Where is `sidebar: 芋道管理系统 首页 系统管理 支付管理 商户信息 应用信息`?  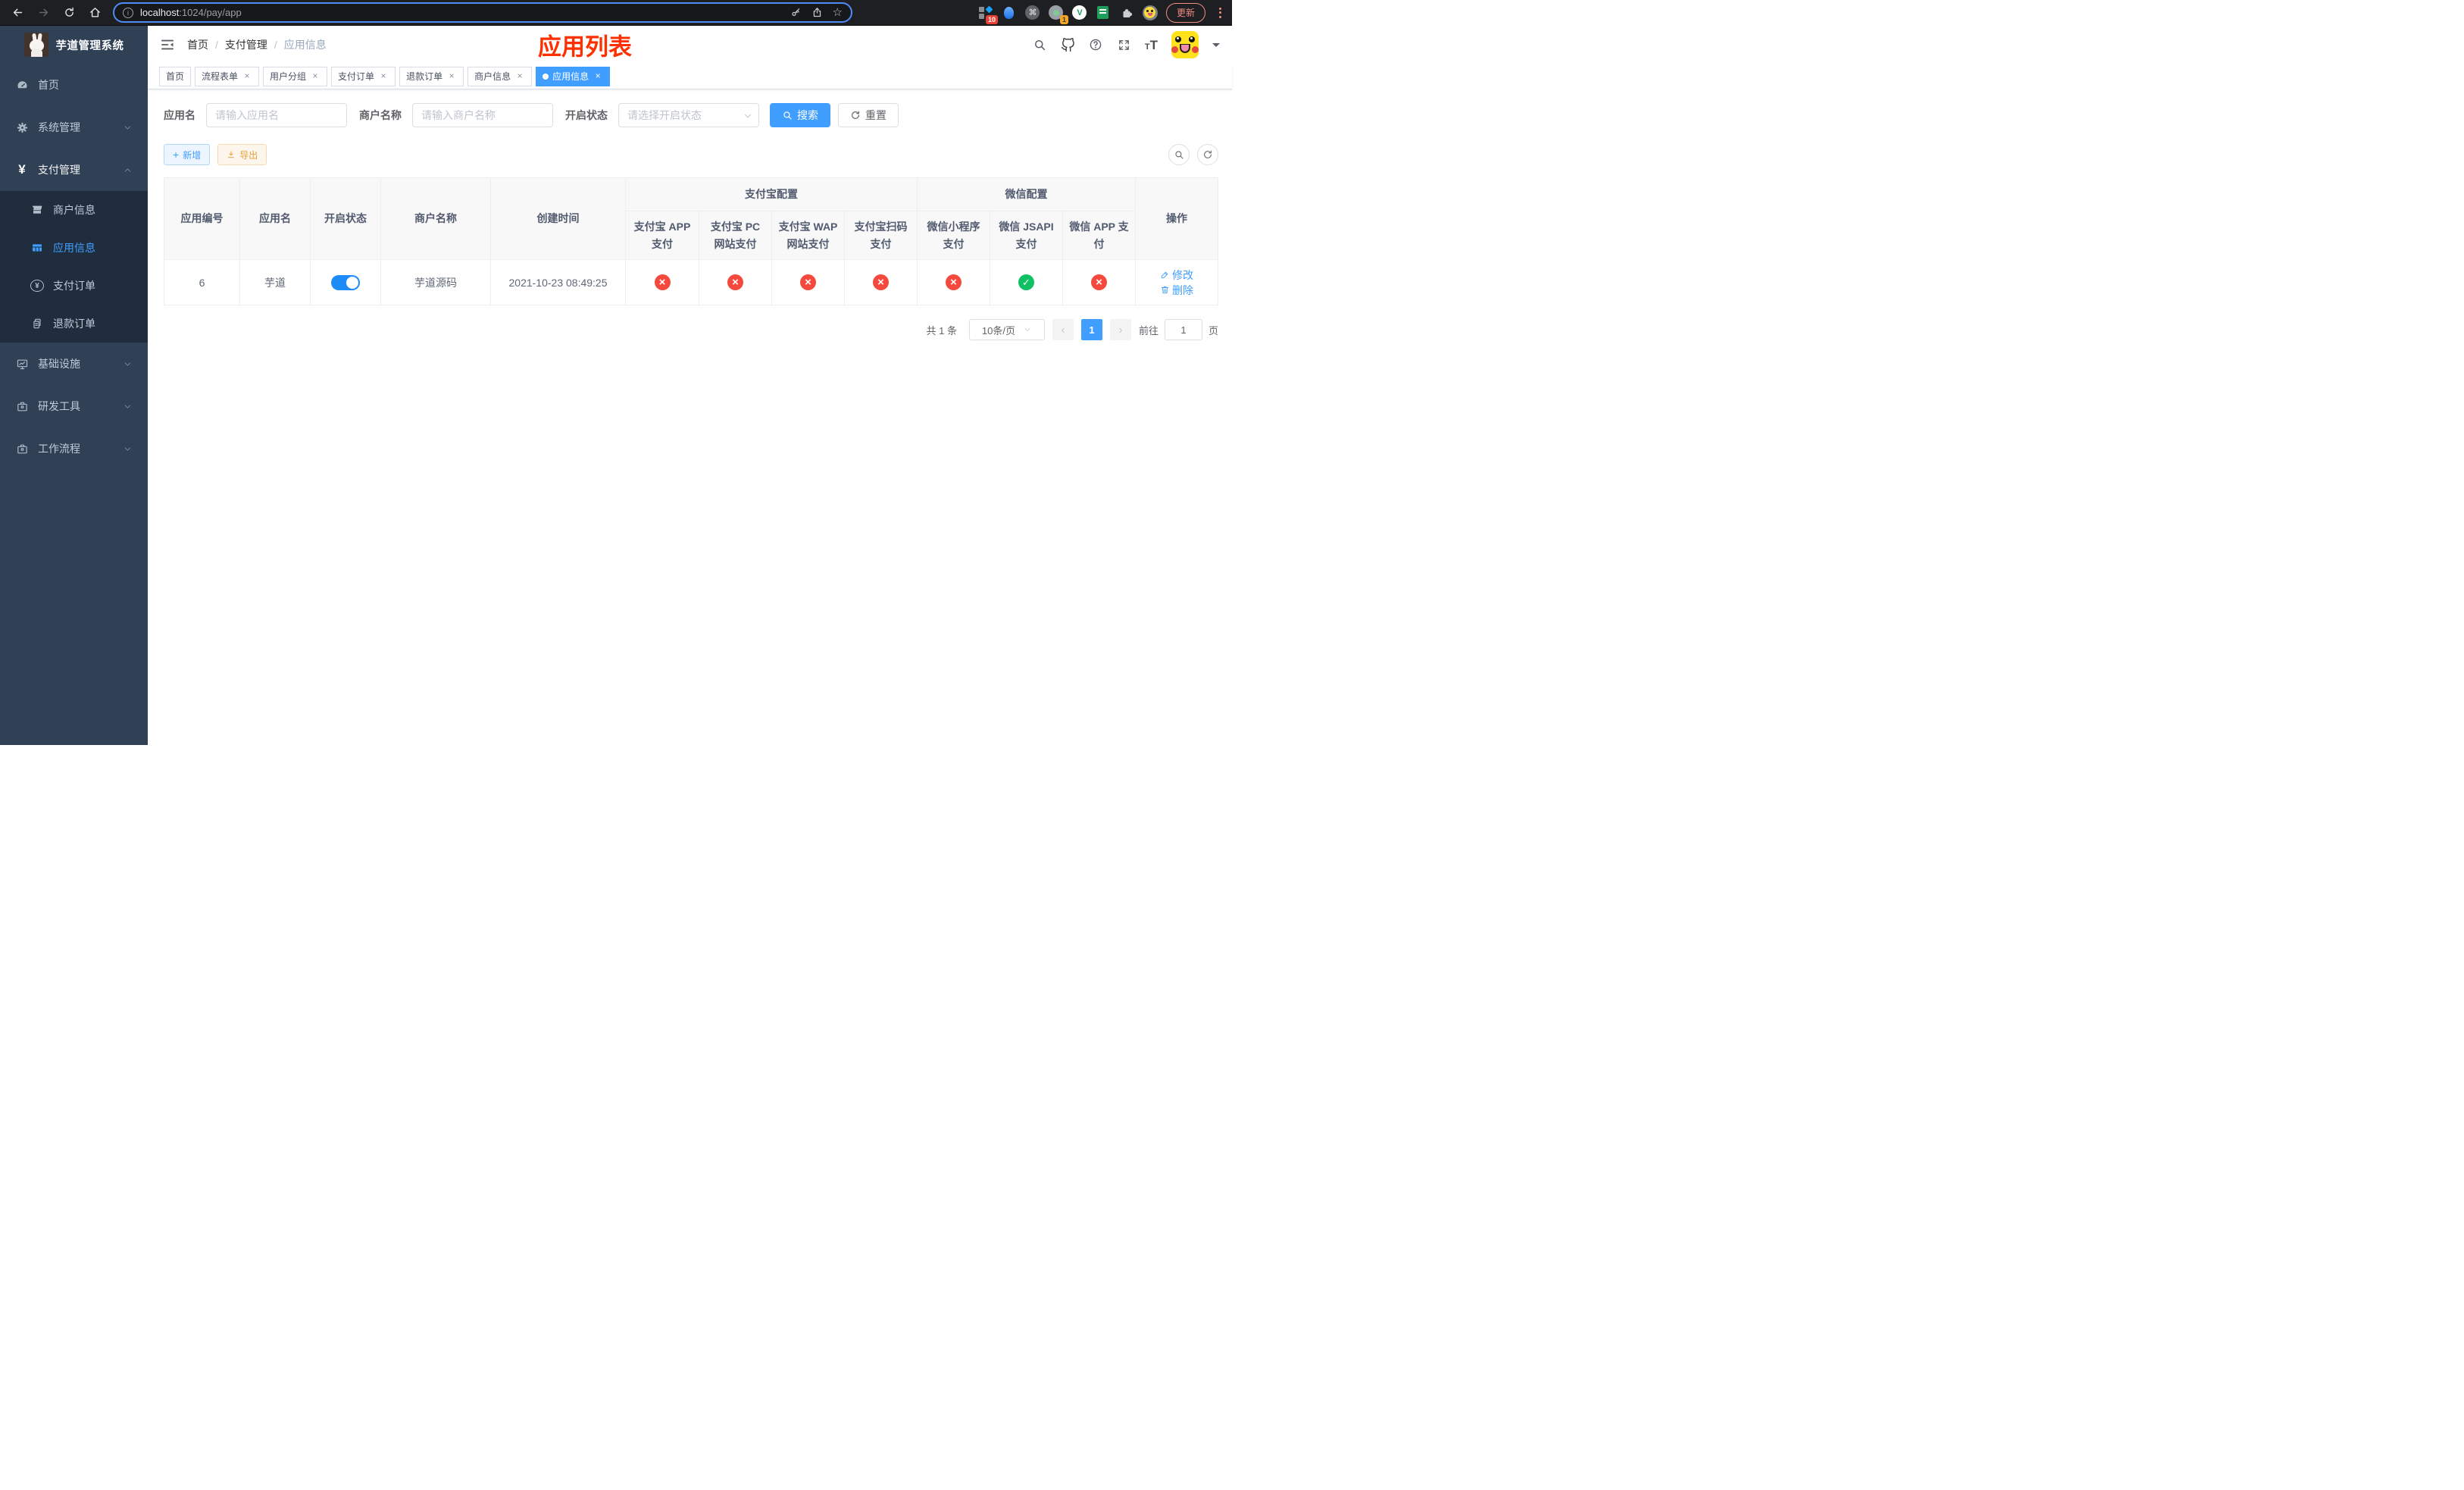
sidebar: 芋道管理系统 首页 系统管理 支付管理 商户信息 应用信息 is located at coordinates (74, 385).